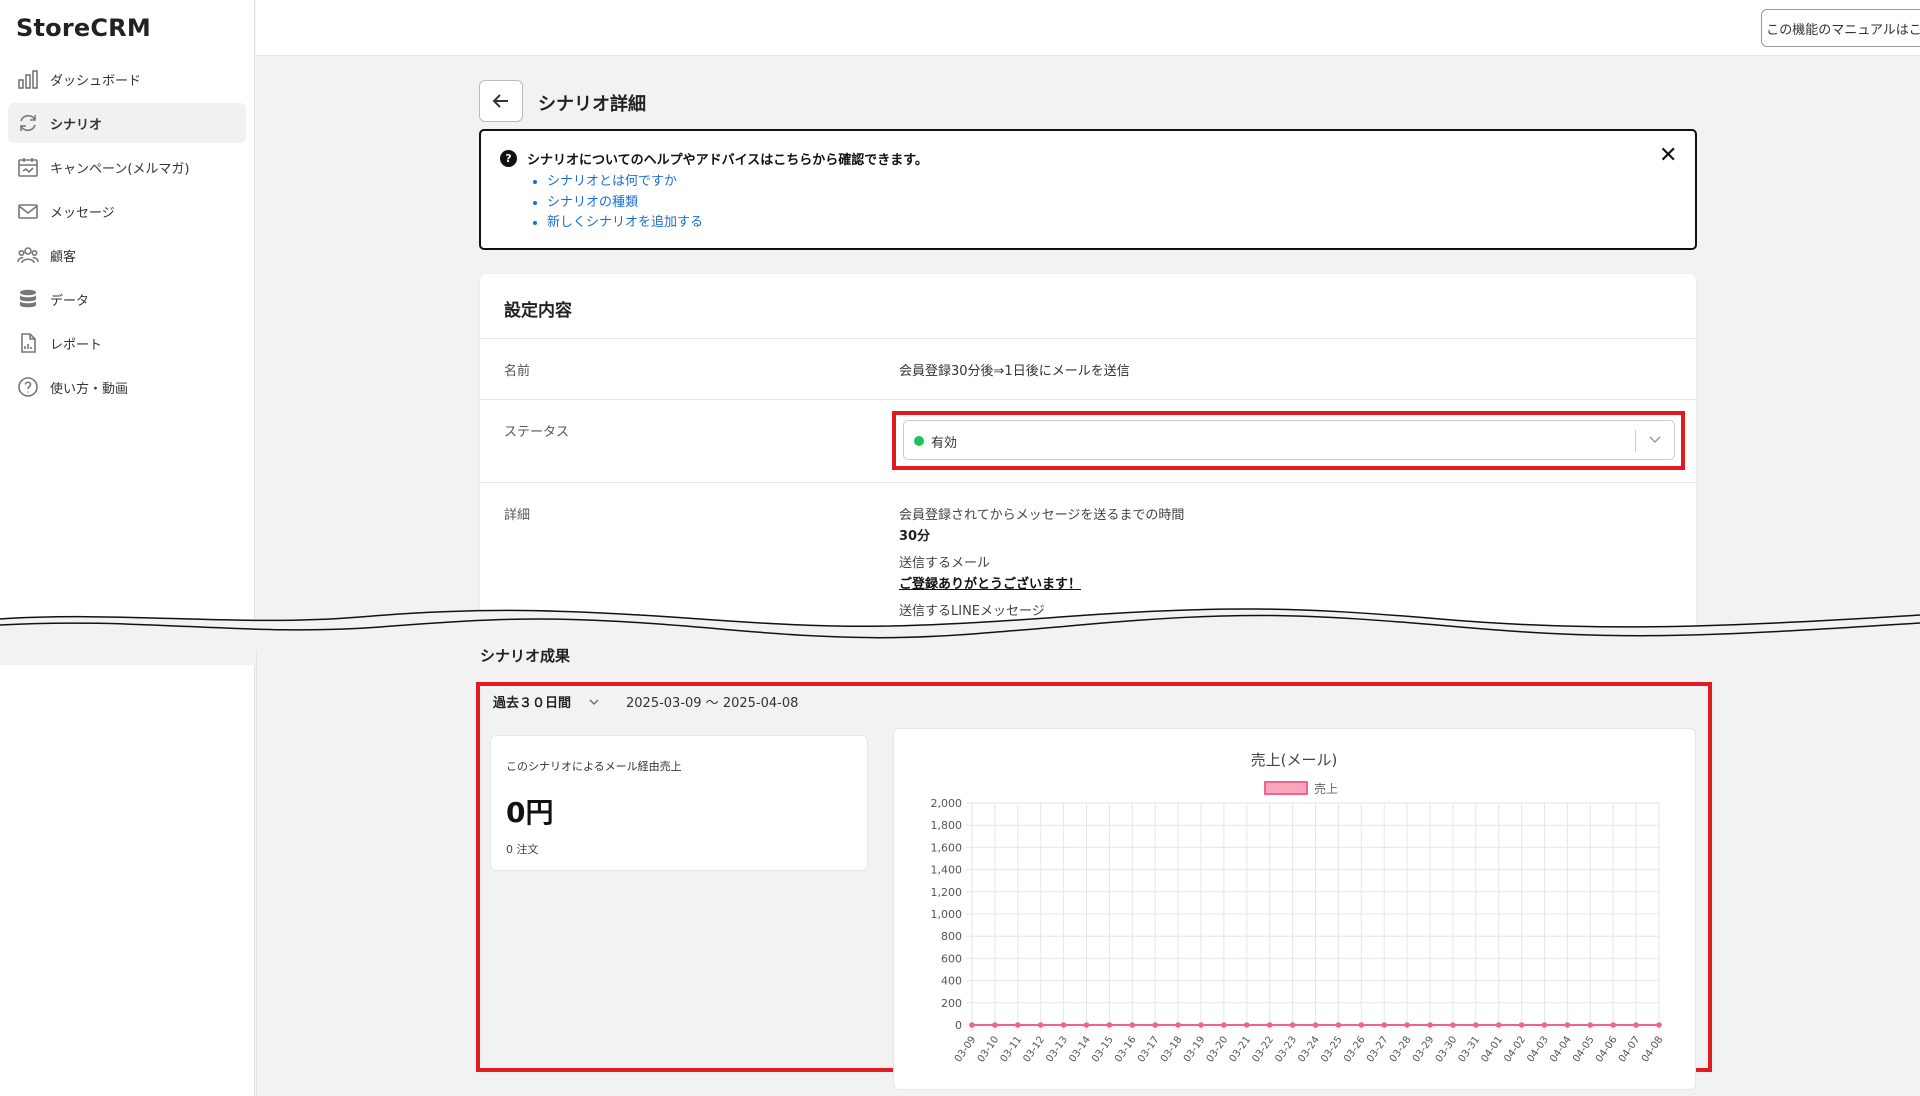  I want to click on x-tick-label: 04-05, so click(1584, 1049).